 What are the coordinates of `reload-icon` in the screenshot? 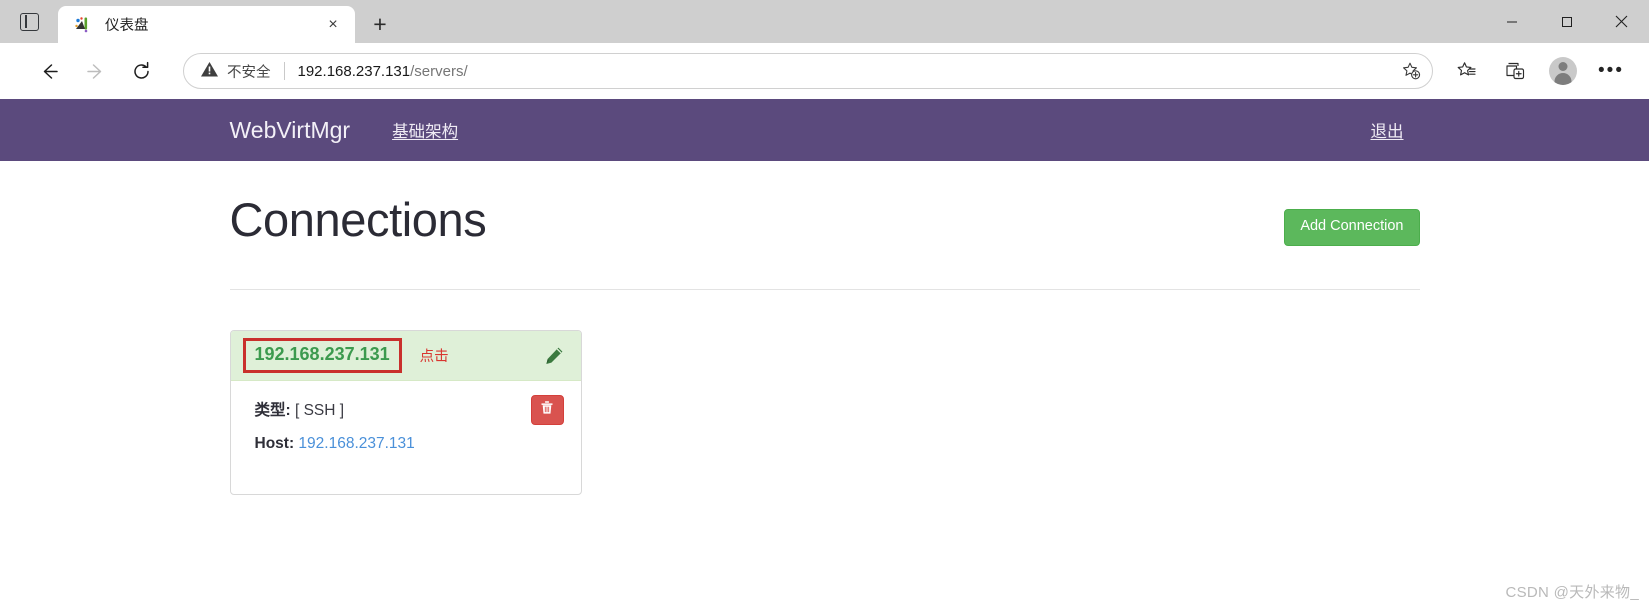 It's located at (141, 71).